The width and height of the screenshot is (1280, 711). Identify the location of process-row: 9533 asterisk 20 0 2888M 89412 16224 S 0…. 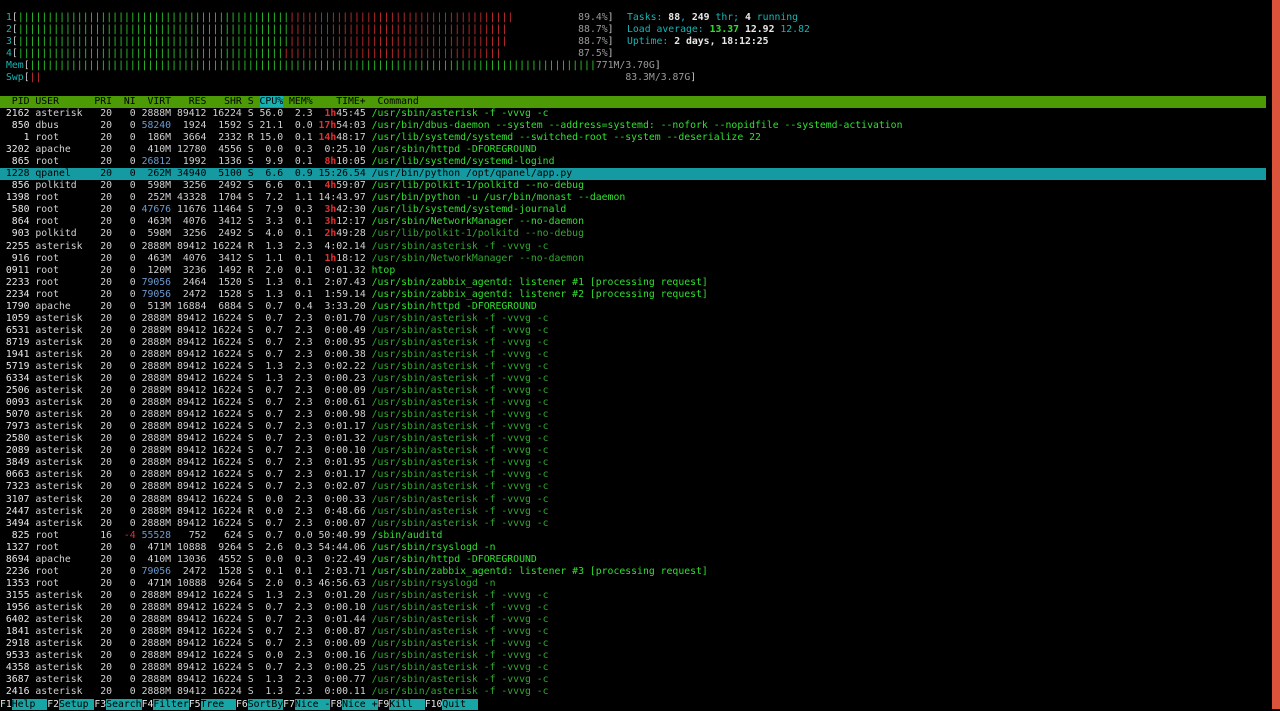
(633, 656).